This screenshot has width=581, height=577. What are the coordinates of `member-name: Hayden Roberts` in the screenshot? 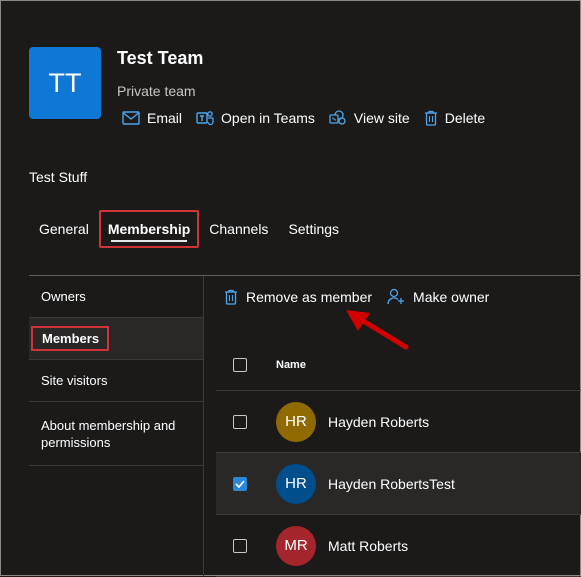 It's located at (379, 421).